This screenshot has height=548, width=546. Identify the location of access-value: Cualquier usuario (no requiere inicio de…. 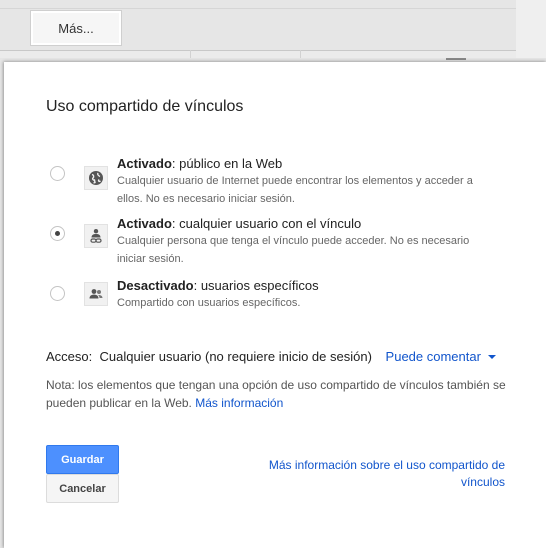
(235, 356).